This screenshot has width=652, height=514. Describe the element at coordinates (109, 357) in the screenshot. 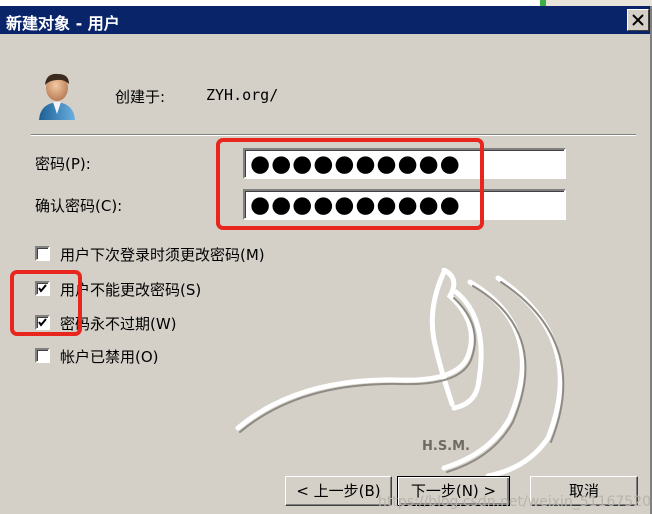

I see `option-label-account-disabled: 帐户已禁用(O)` at that location.